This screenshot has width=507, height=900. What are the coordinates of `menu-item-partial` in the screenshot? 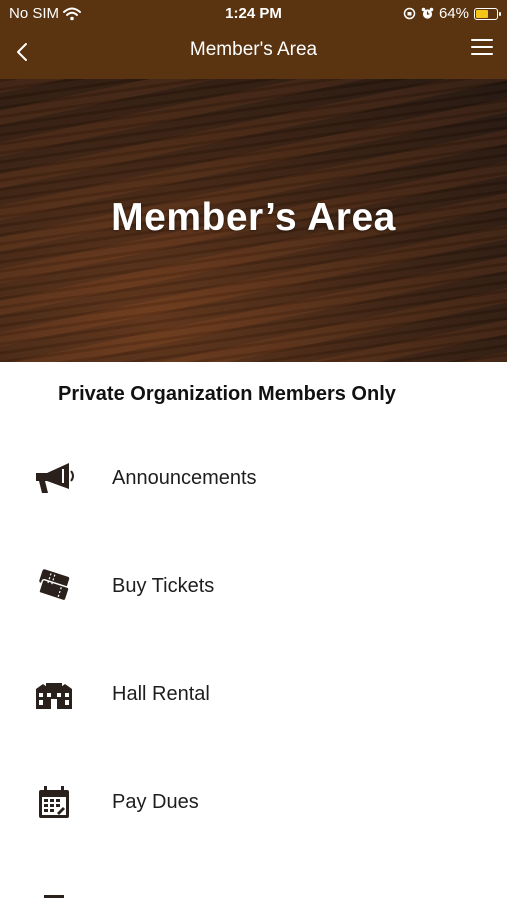 It's located at (253, 885).